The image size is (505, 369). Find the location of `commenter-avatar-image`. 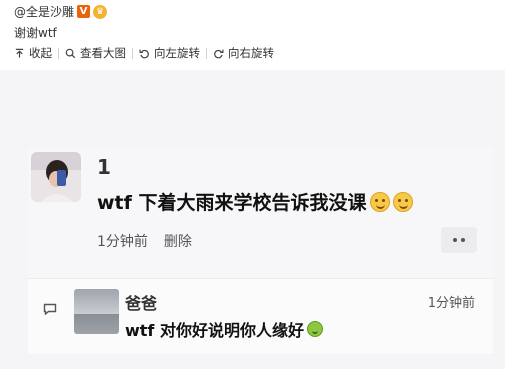

commenter-avatar-image is located at coordinates (56, 177).